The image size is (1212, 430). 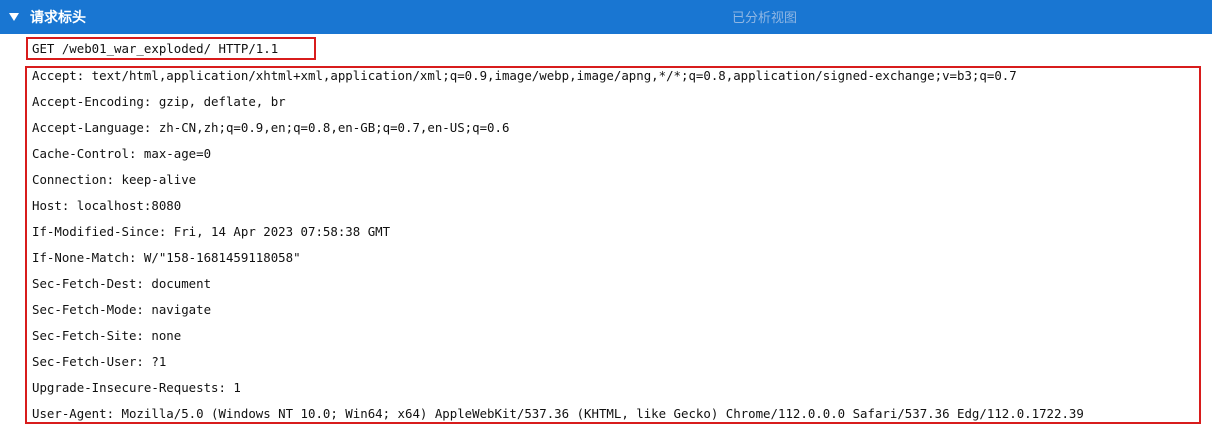 I want to click on request-headers-section-header: 请求标头 已分析视图, so click(x=606, y=17).